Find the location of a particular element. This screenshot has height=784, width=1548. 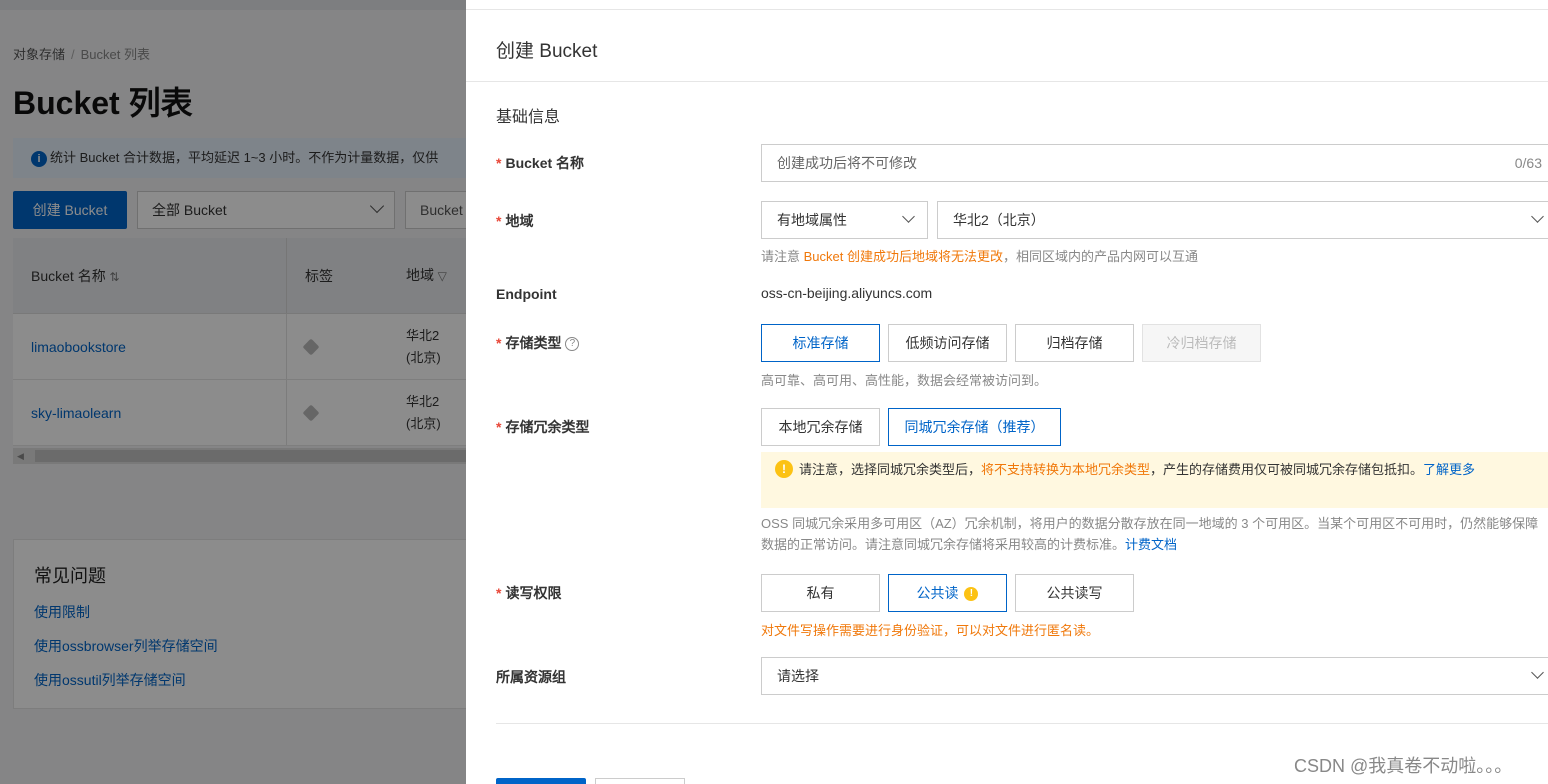

char-counter: 0/63 is located at coordinates (1528, 163).